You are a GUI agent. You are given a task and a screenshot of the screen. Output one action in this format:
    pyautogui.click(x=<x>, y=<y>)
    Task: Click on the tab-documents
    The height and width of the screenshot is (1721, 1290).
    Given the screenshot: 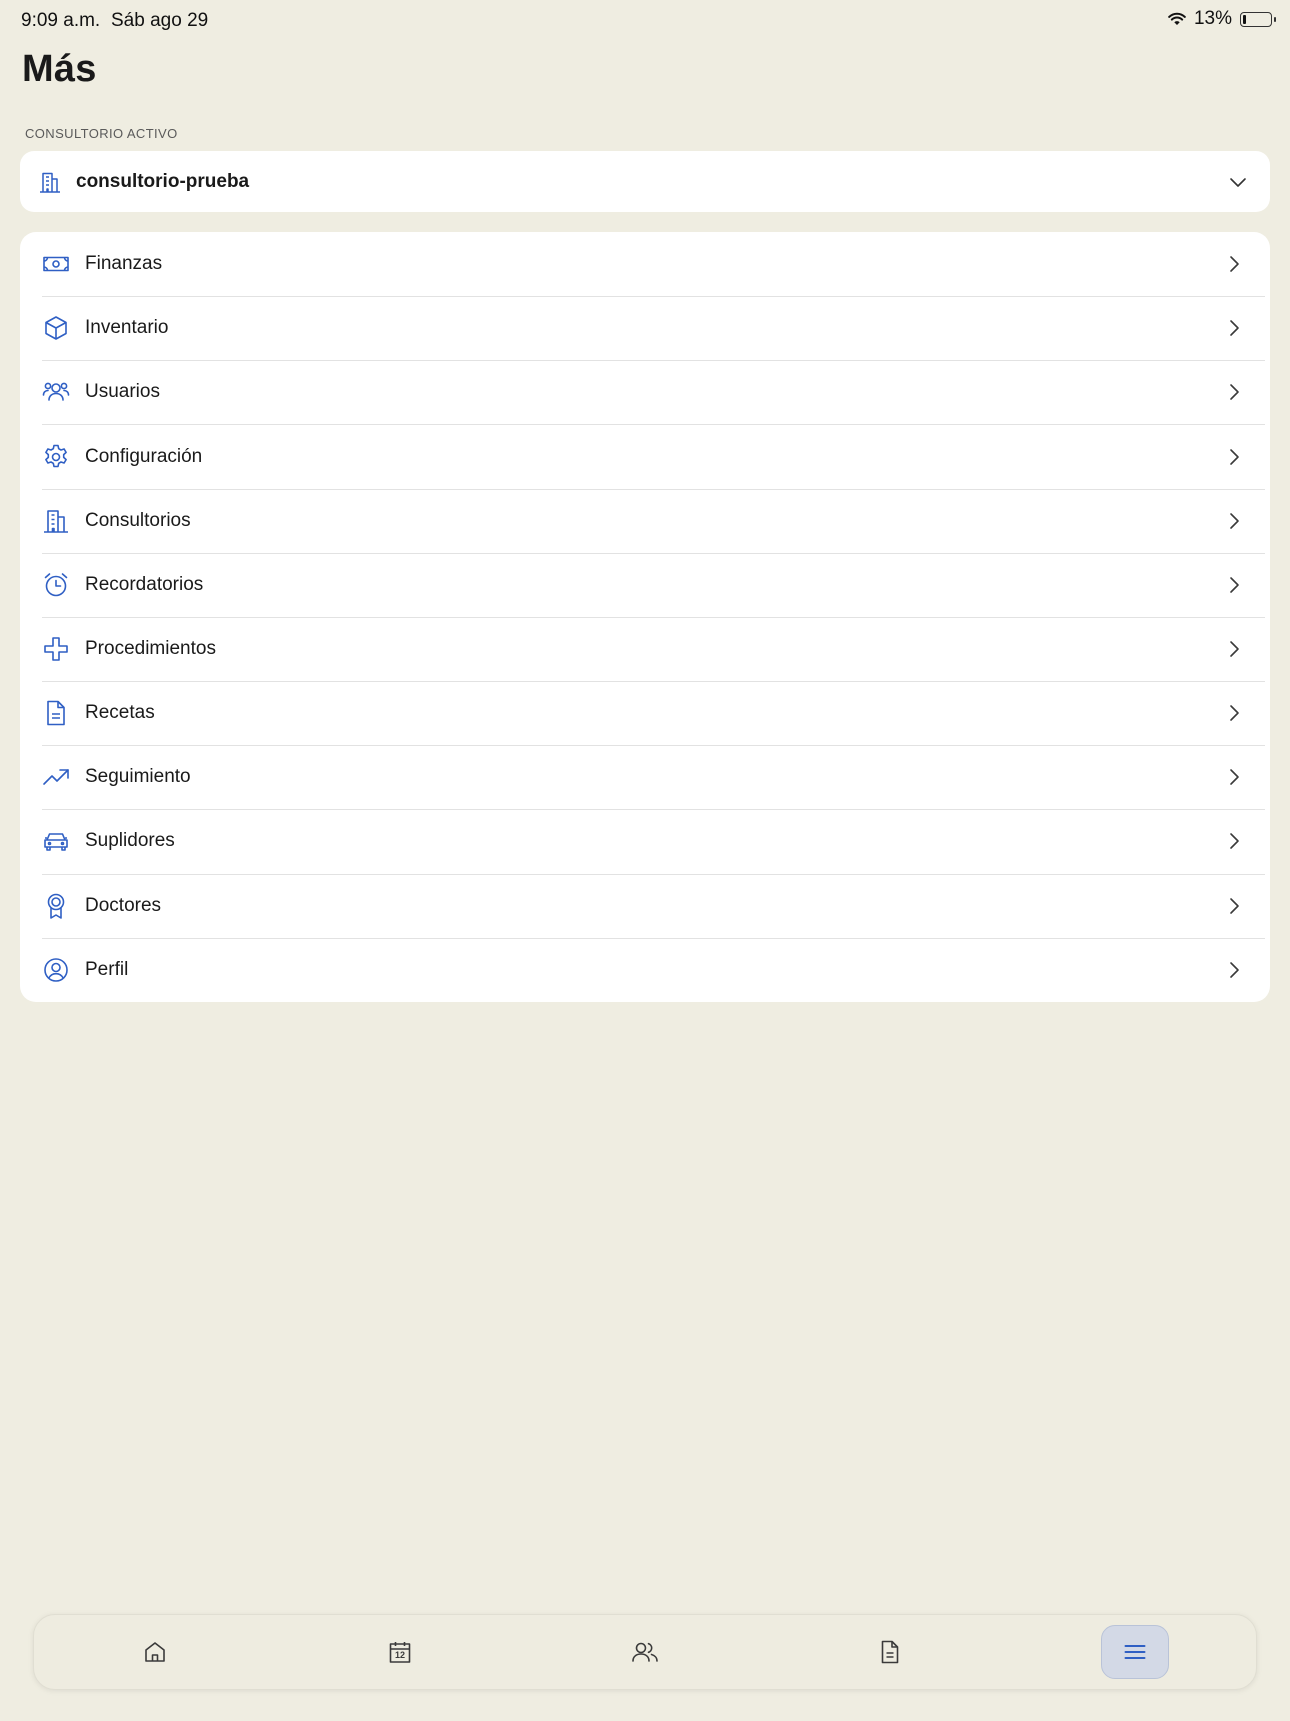 What is the action you would take?
    pyautogui.click(x=890, y=1652)
    